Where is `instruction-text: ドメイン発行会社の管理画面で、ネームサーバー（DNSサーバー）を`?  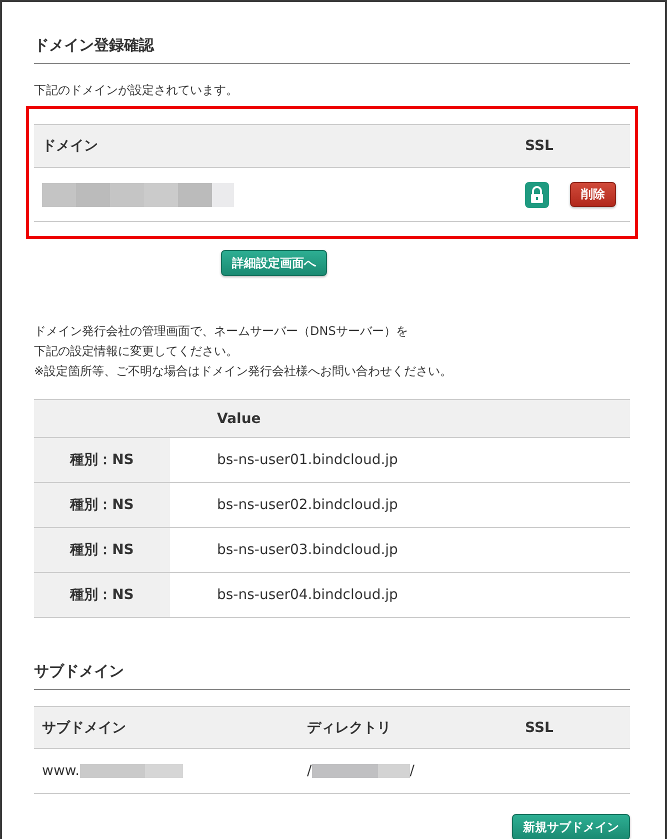
instruction-text: ドメイン発行会社の管理画面で、ネームサーバー（DNSサーバー）を is located at coordinates (221, 331).